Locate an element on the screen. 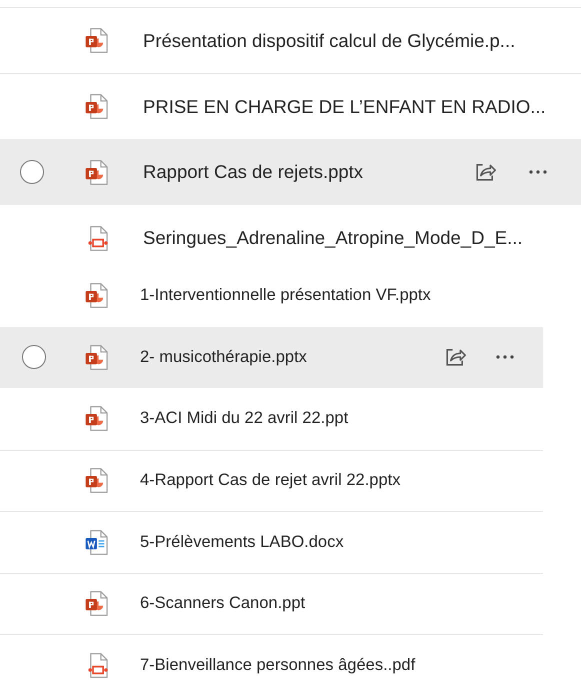 Image resolution: width=581 pixels, height=694 pixels. file-row: Rapport Cas de rejets.pptx is located at coordinates (290, 172).